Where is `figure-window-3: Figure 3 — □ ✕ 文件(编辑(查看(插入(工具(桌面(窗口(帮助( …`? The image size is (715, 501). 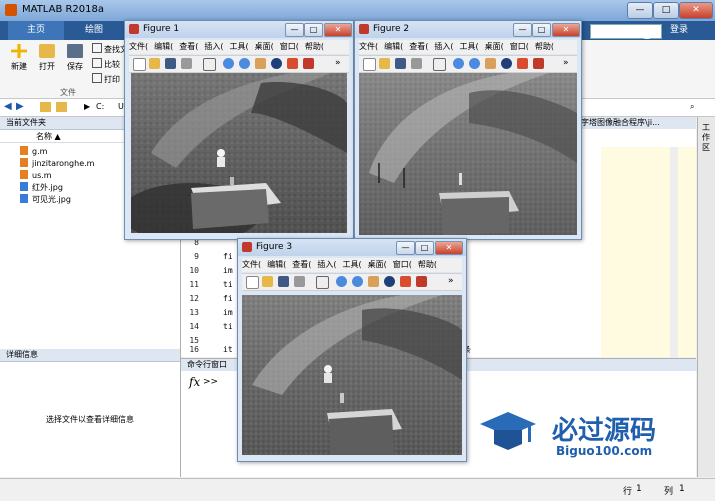 figure-window-3: Figure 3 — □ ✕ 文件(编辑(查看(插入(工具(桌面(窗口(帮助( … is located at coordinates (352, 350).